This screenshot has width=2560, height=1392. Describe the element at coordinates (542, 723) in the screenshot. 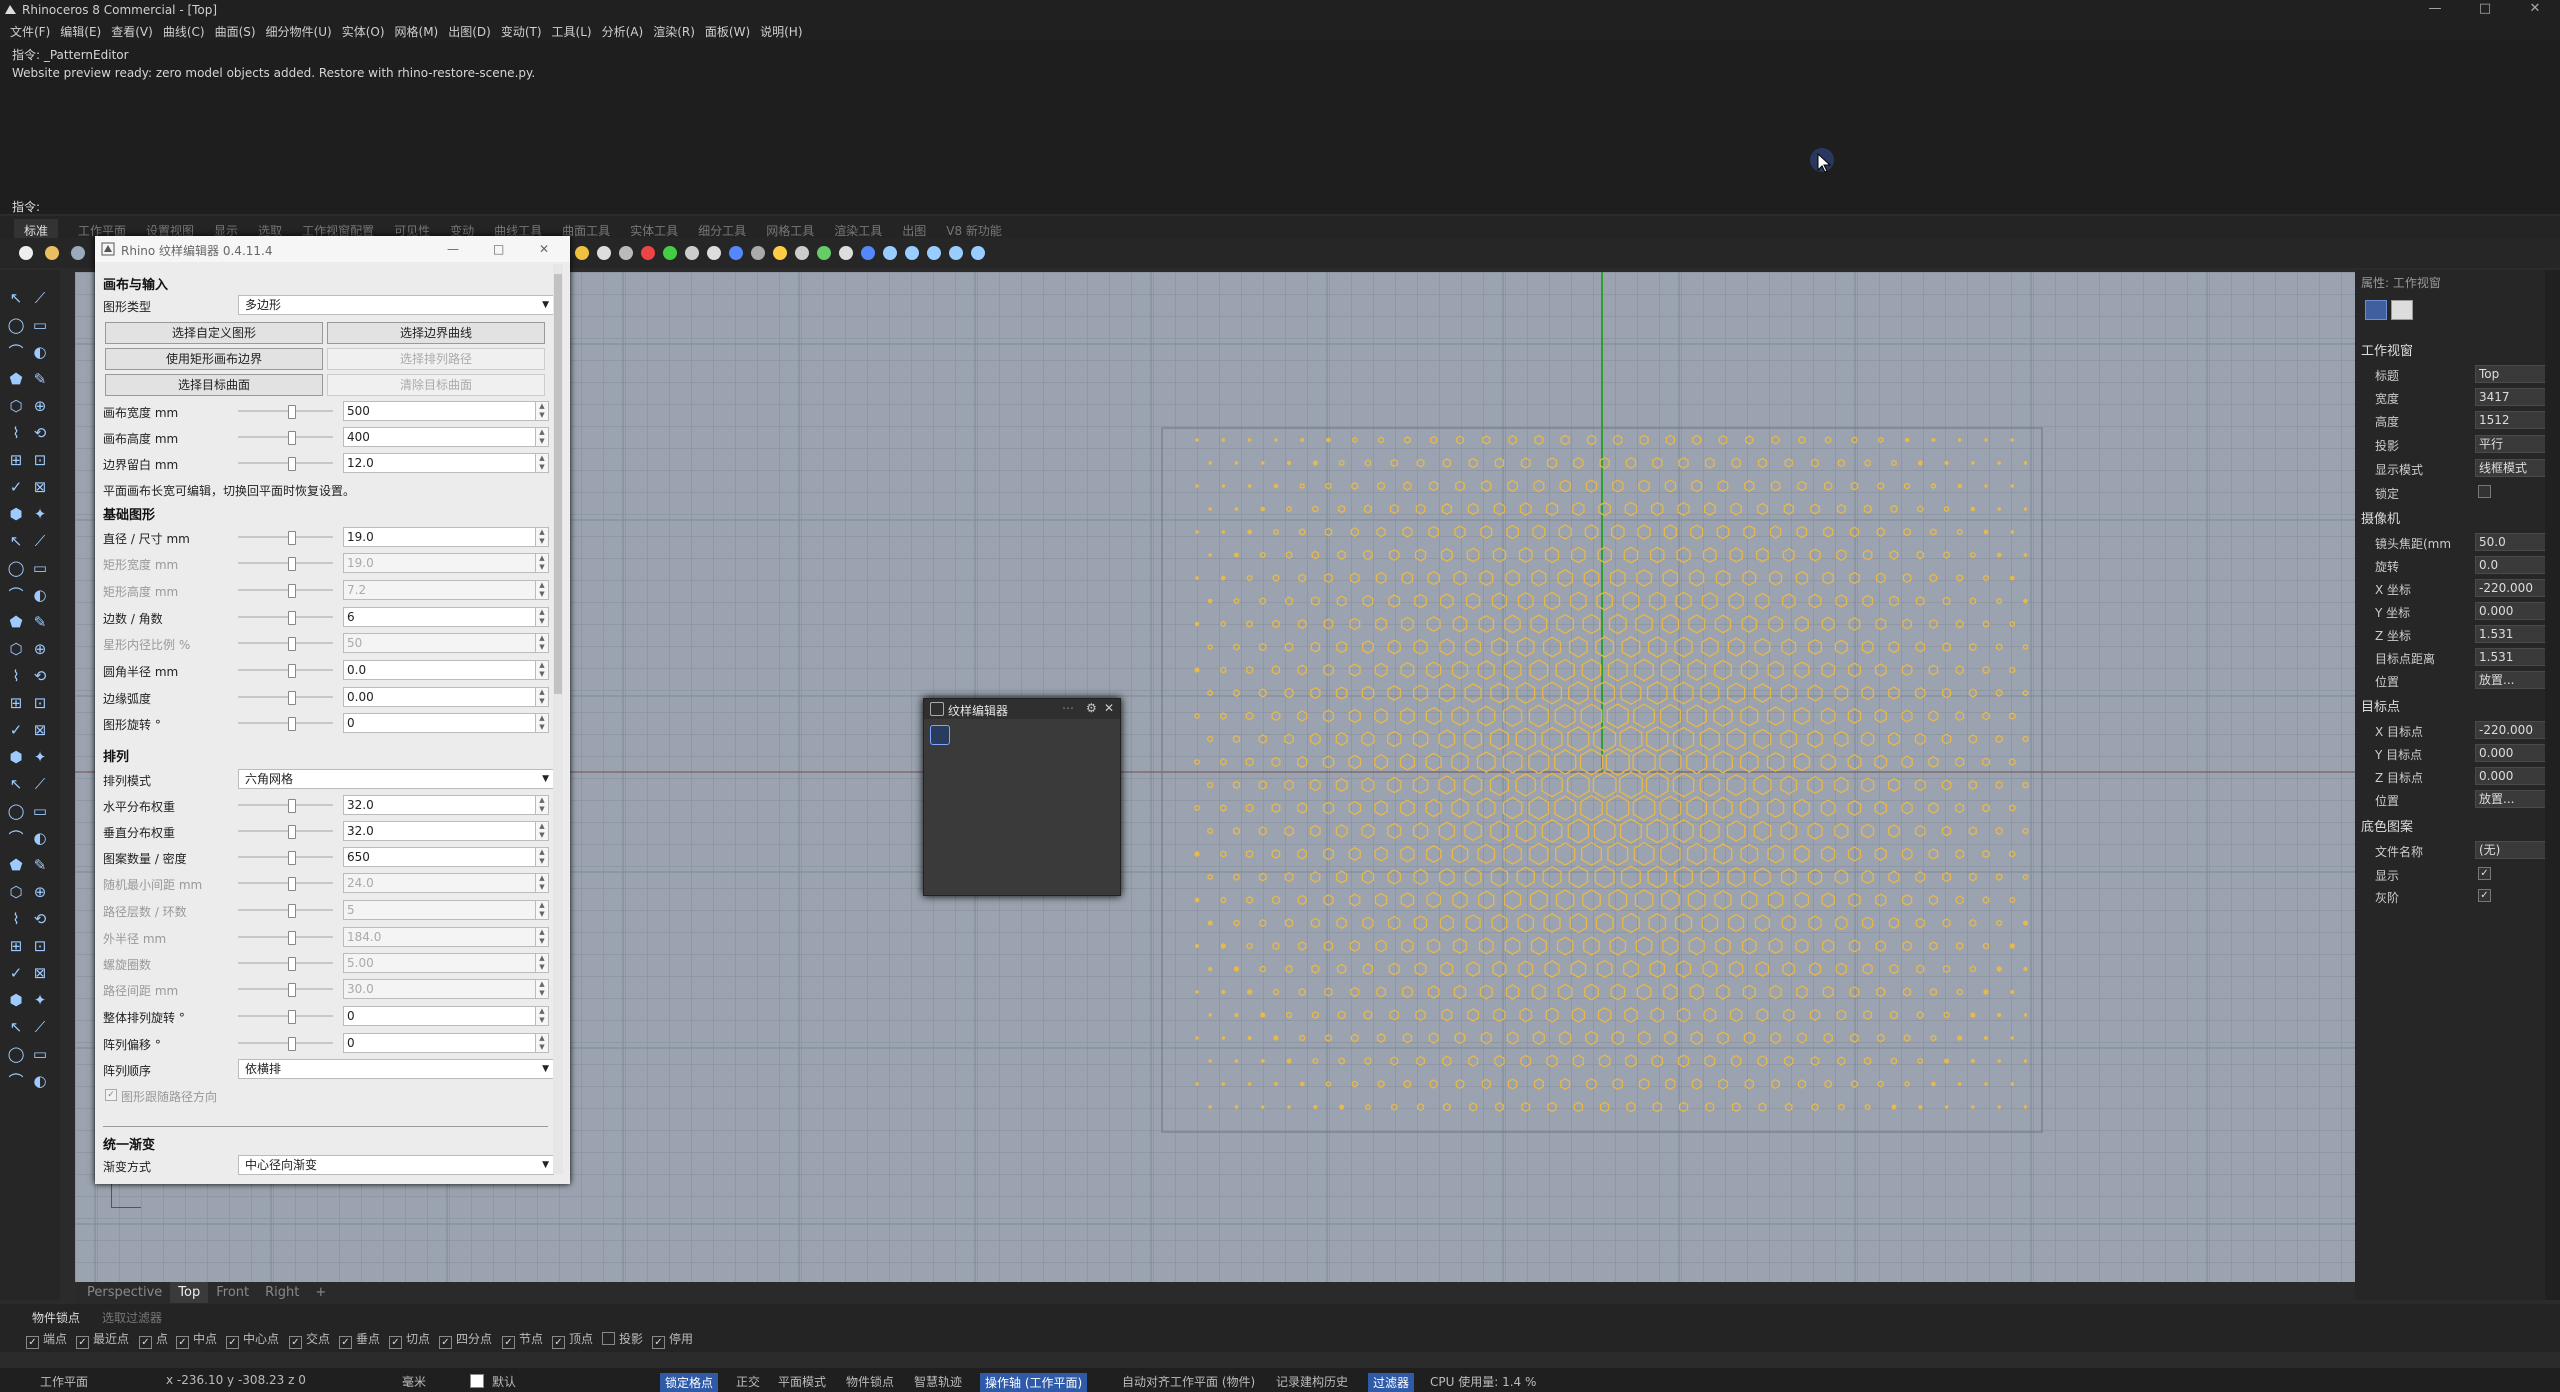

I see `shape-rotation-stepper: ▲ ▼` at that location.